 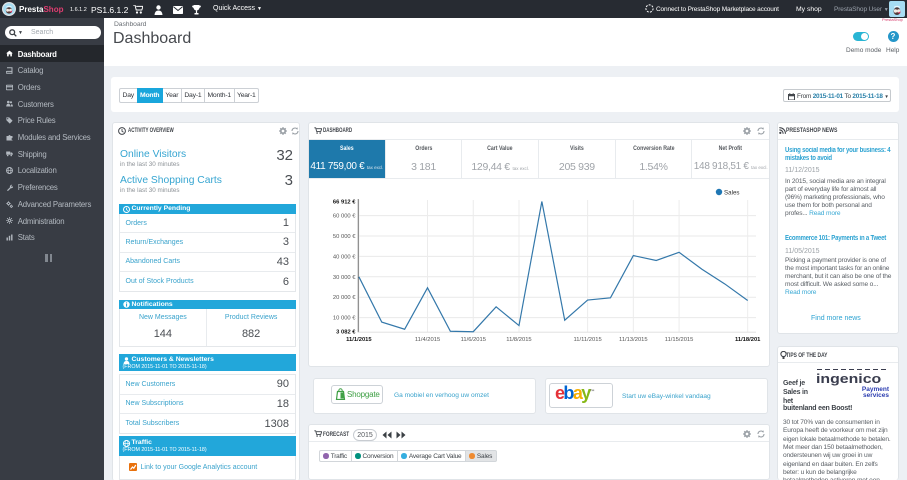 What do you see at coordinates (359, 340) in the screenshot?
I see `svg-text: 11/1/2015` at bounding box center [359, 340].